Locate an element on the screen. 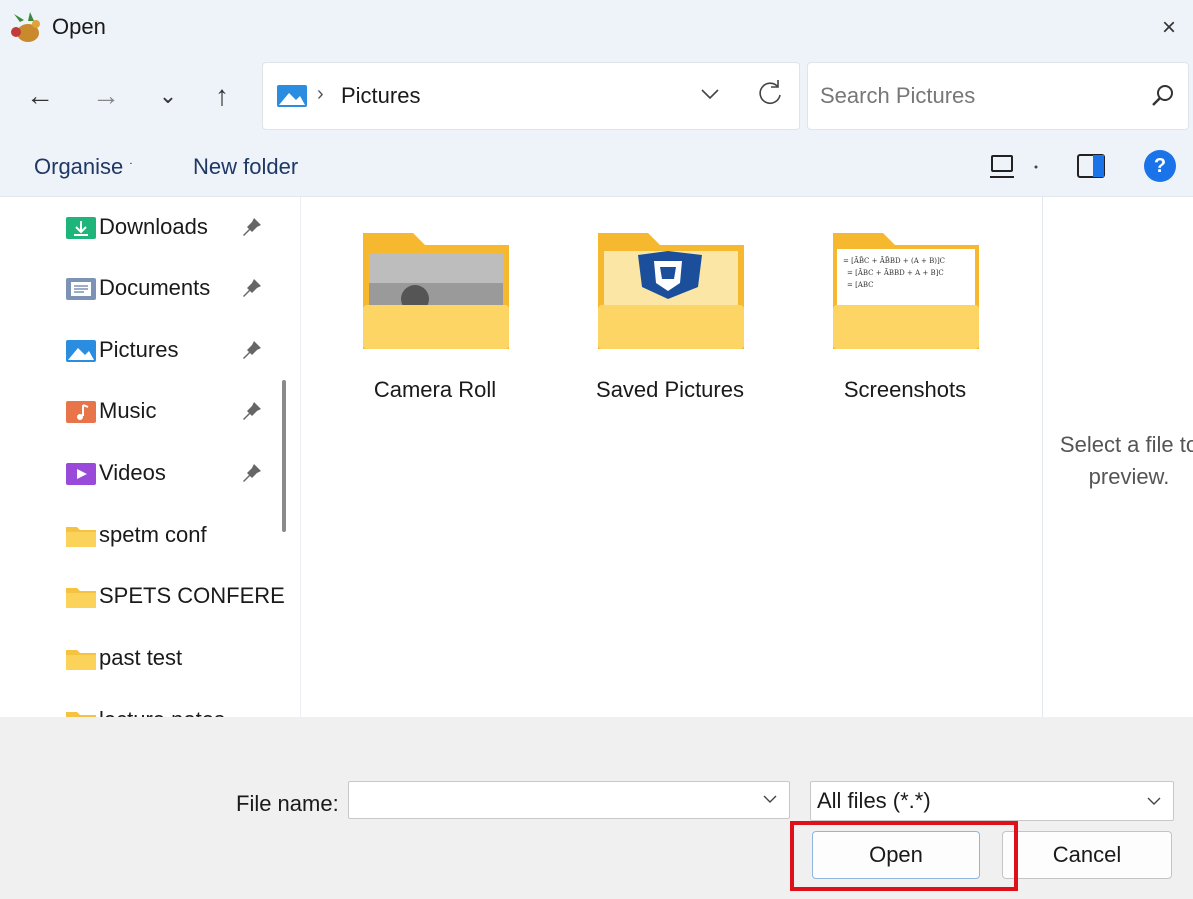  change-view-icon is located at coordinates (1016, 167).